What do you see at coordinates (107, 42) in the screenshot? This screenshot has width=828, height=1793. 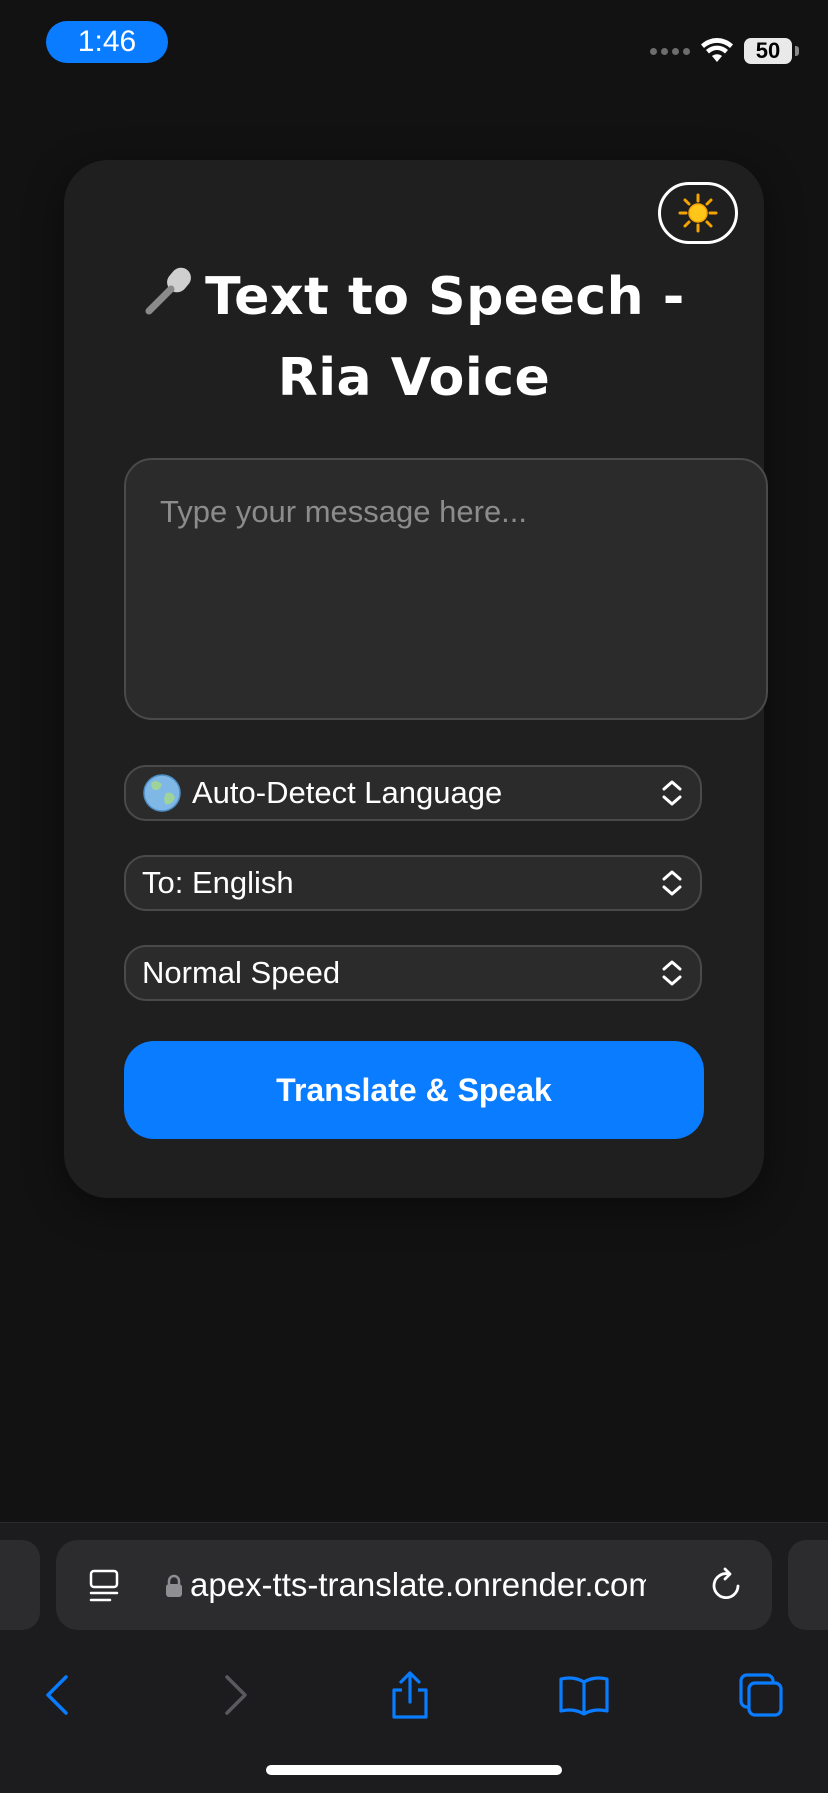 I see `status-time: 1:46` at bounding box center [107, 42].